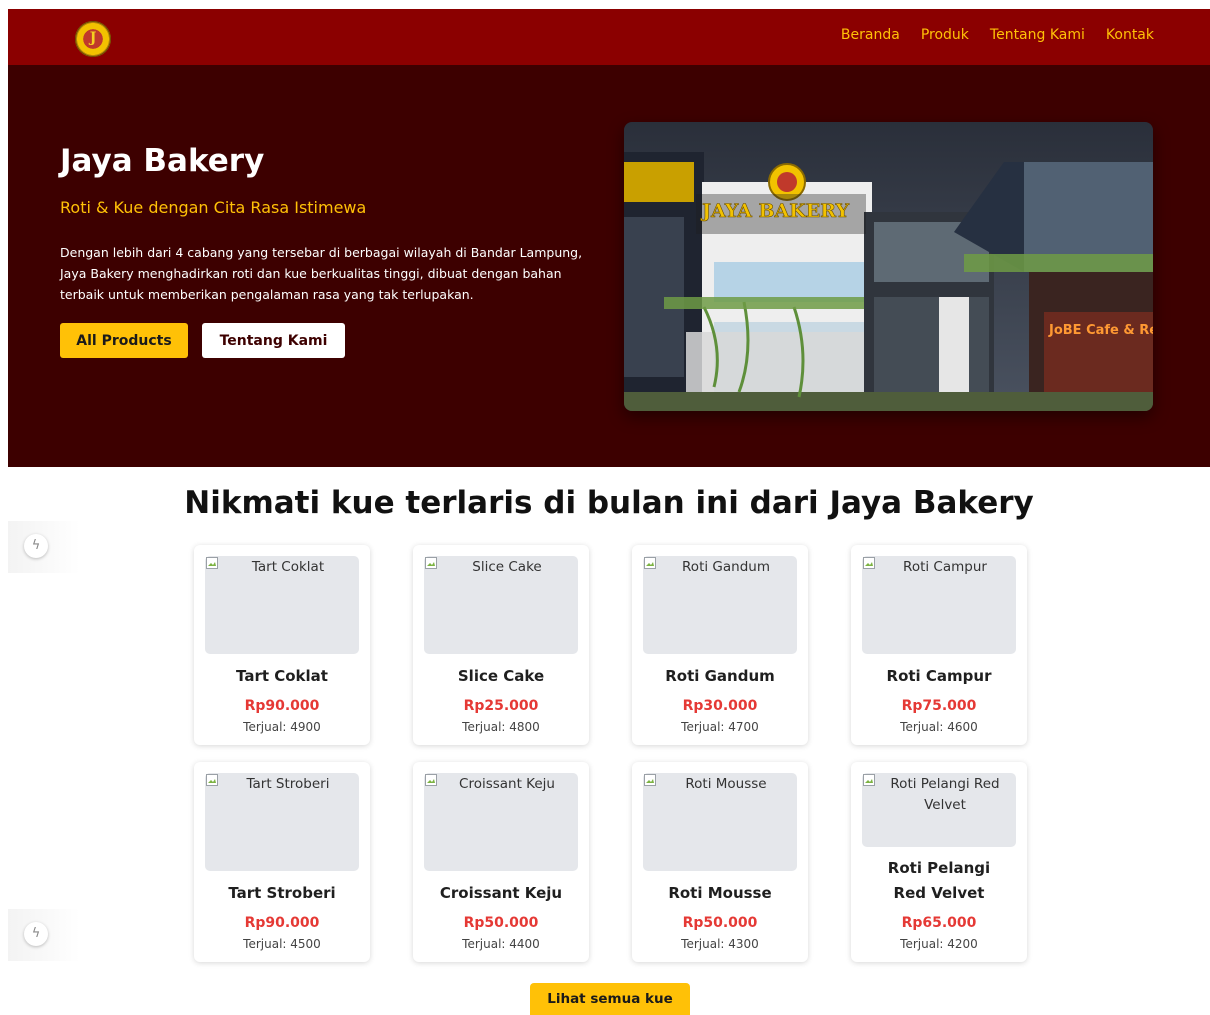 The height and width of the screenshot is (1015, 1210). I want to click on product-image: Roti Pelangi Red Velvet, so click(939, 810).